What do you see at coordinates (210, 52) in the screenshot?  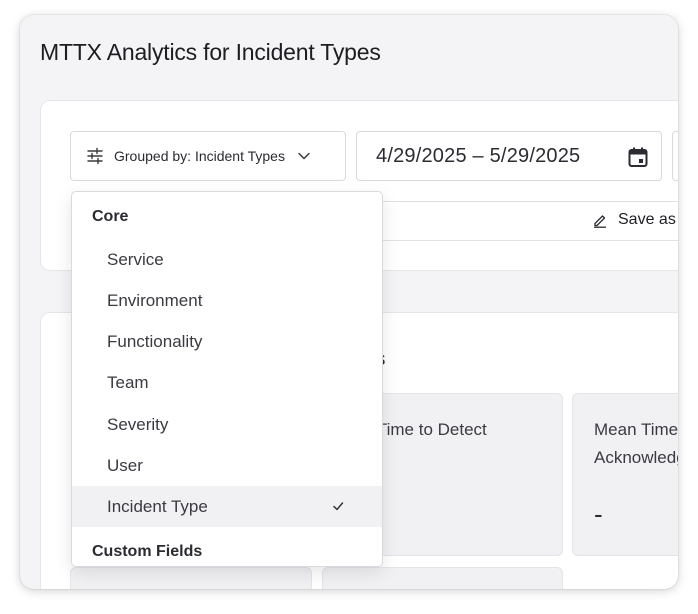 I see `page-title: MTTX Analytics for Incident Types` at bounding box center [210, 52].